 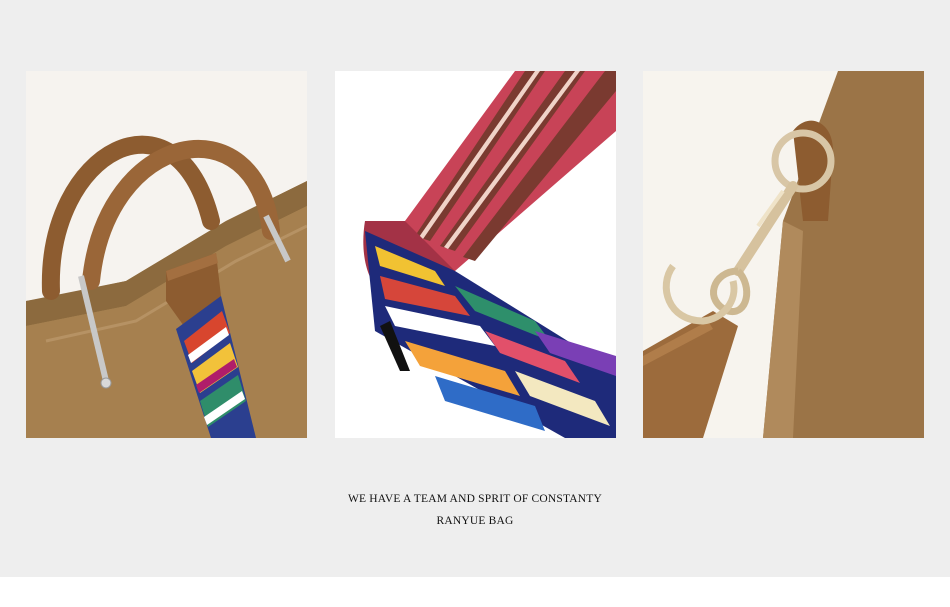 I want to click on footer-strip, so click(x=475, y=592).